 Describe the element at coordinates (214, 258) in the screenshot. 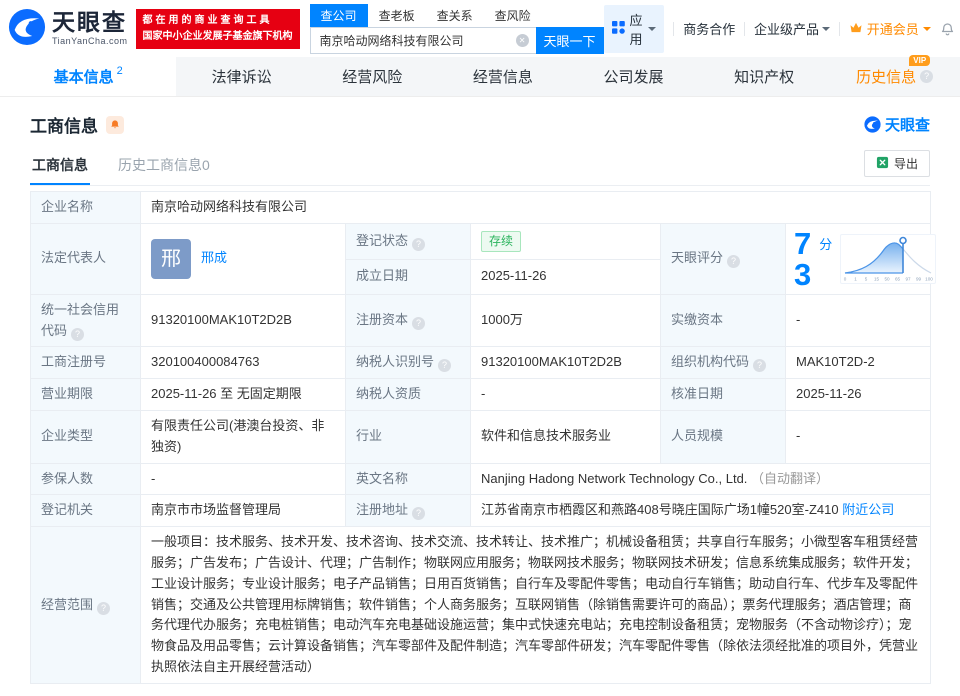

I see `legal-rep-link: 邢成` at that location.